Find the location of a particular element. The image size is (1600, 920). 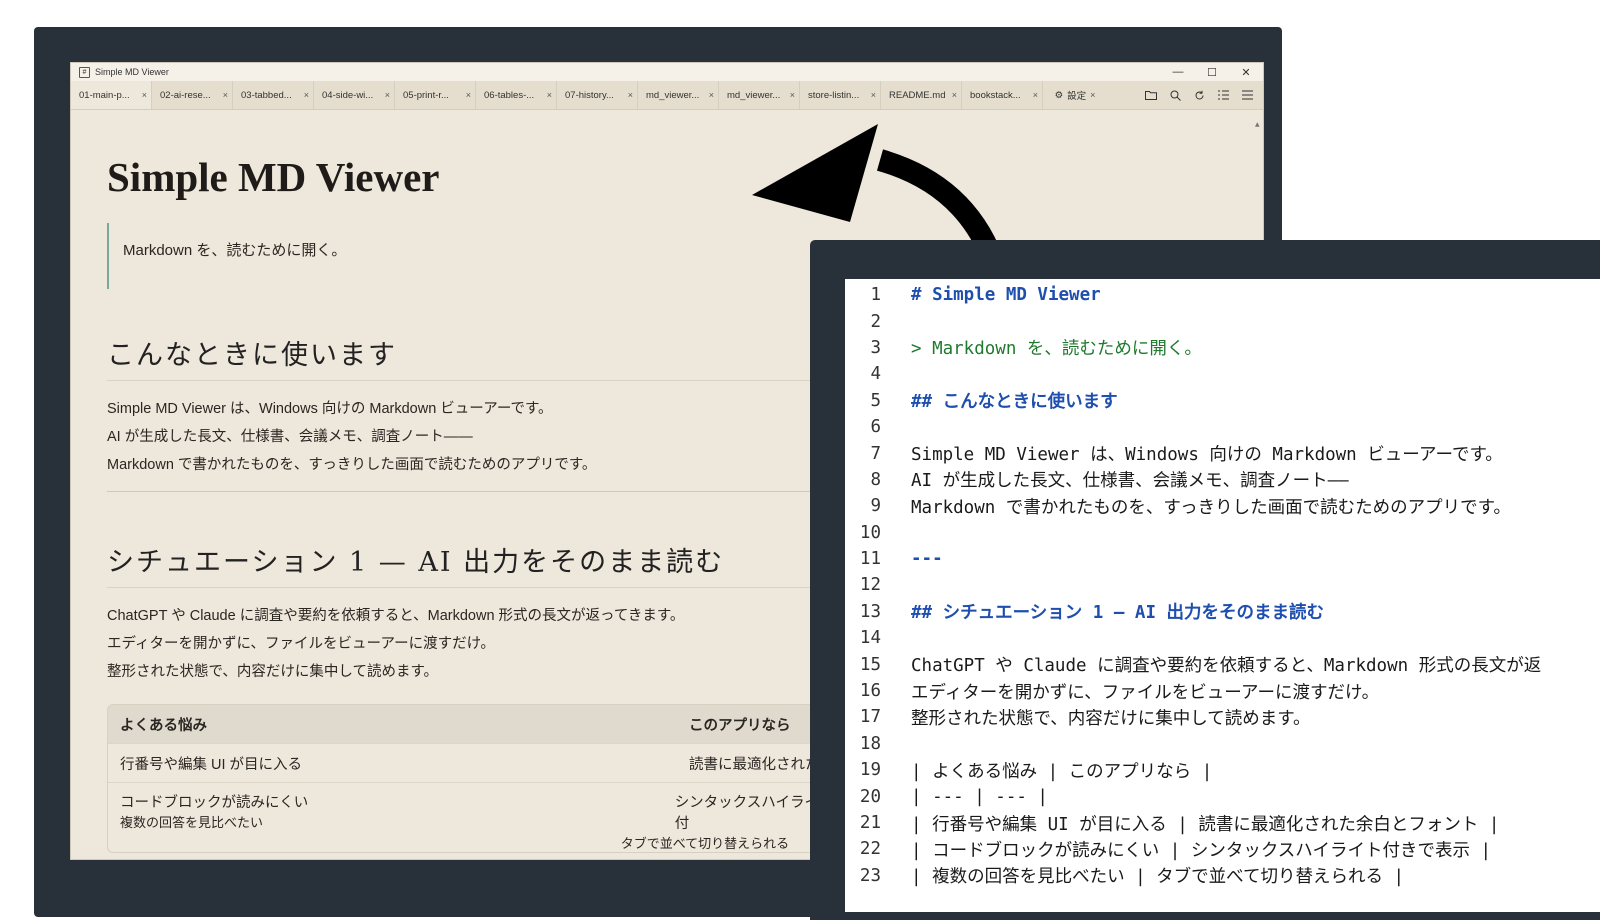

code-line: 8 AI が生成した長文、仕様書、会議メモ、調査ノート—— is located at coordinates (1222, 480).